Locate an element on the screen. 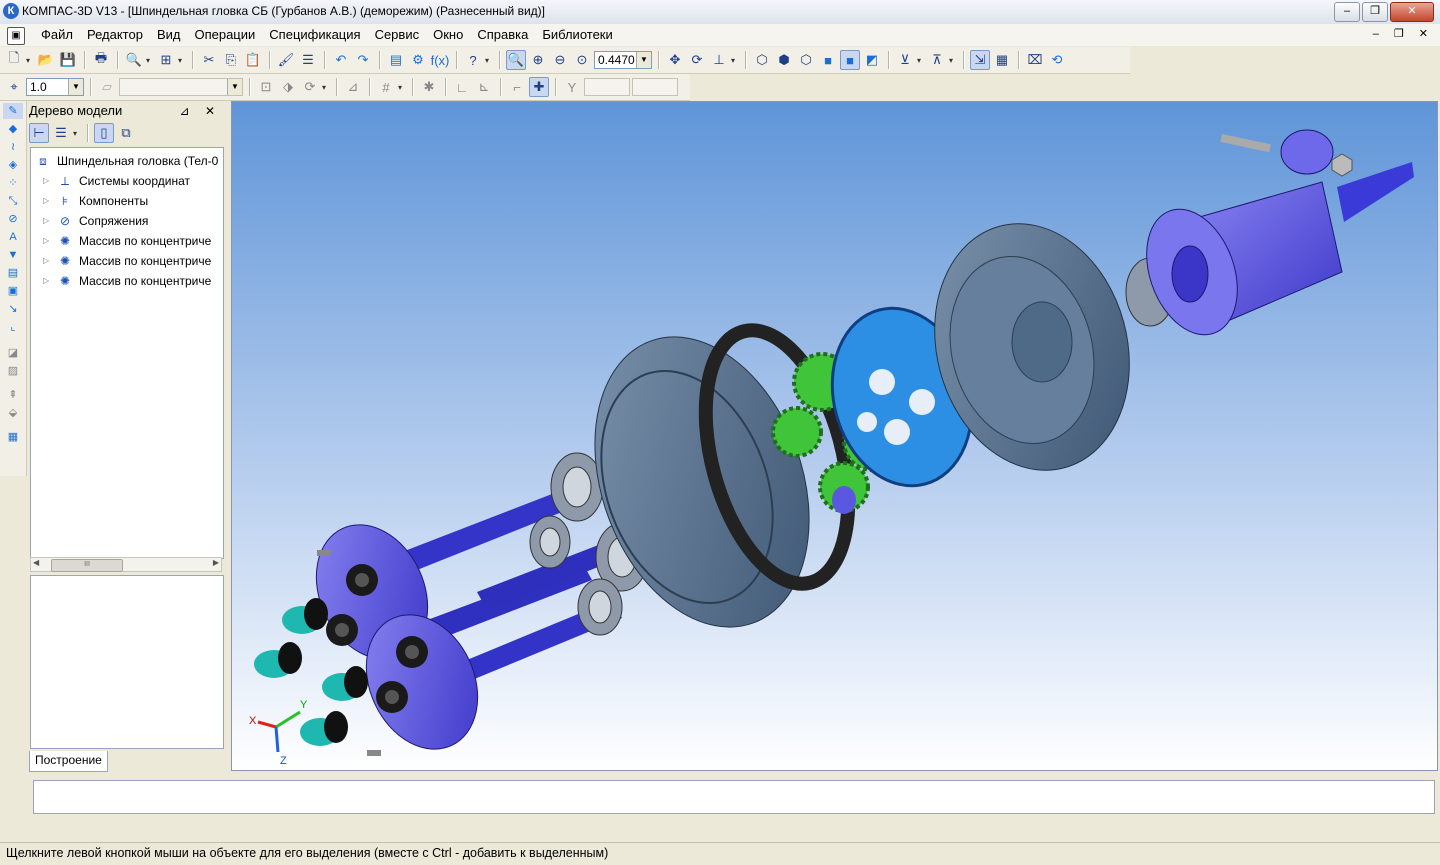 The height and width of the screenshot is (865, 1440). cut-icon: ✂ is located at coordinates (209, 60).